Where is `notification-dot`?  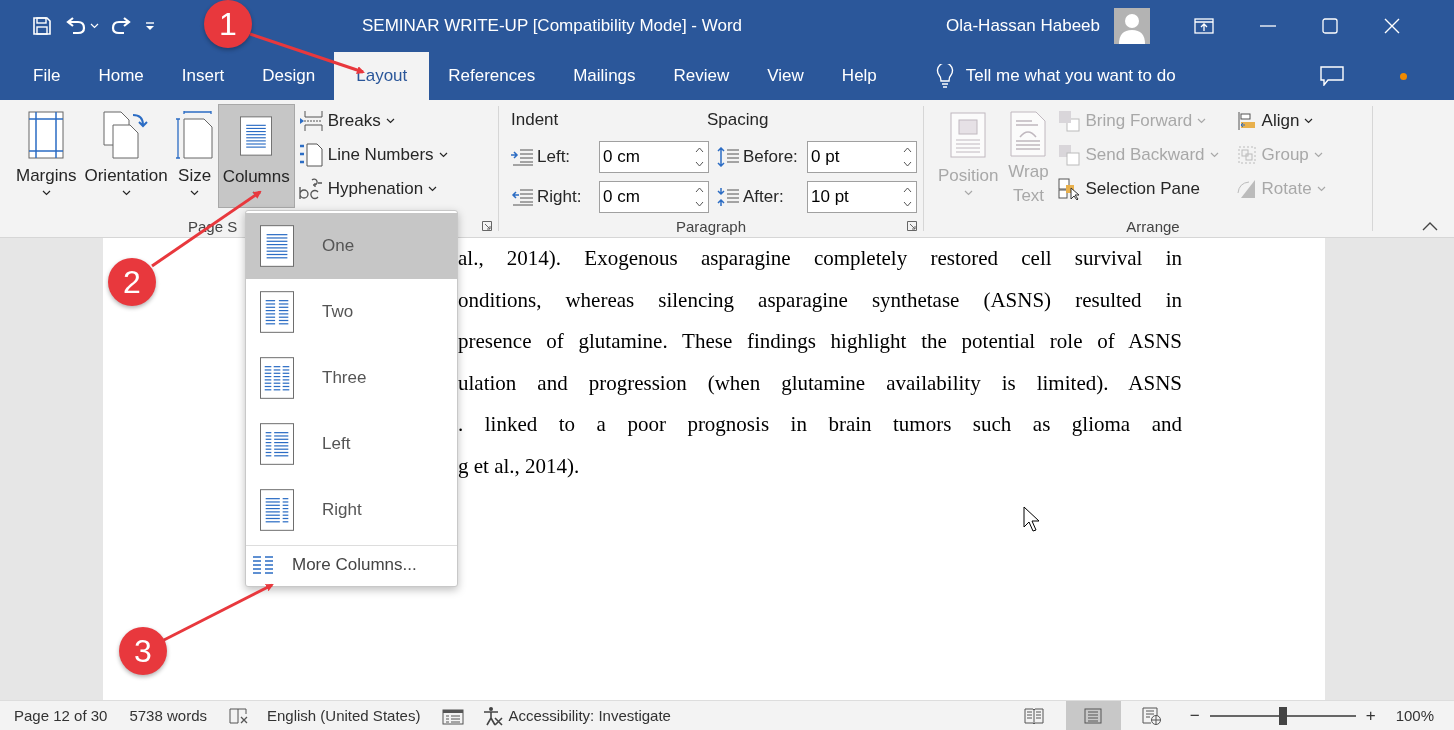 notification-dot is located at coordinates (1403, 76).